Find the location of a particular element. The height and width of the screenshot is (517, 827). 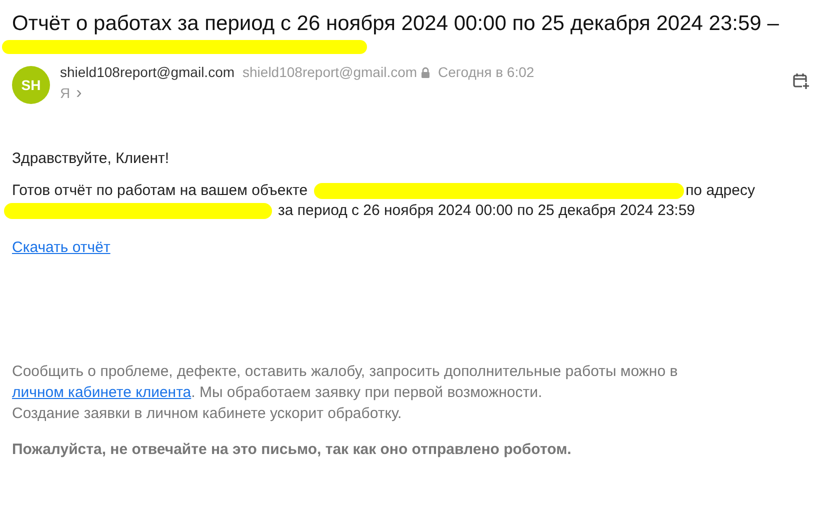

client-account-link: личном кабинете клиента is located at coordinates (102, 392).